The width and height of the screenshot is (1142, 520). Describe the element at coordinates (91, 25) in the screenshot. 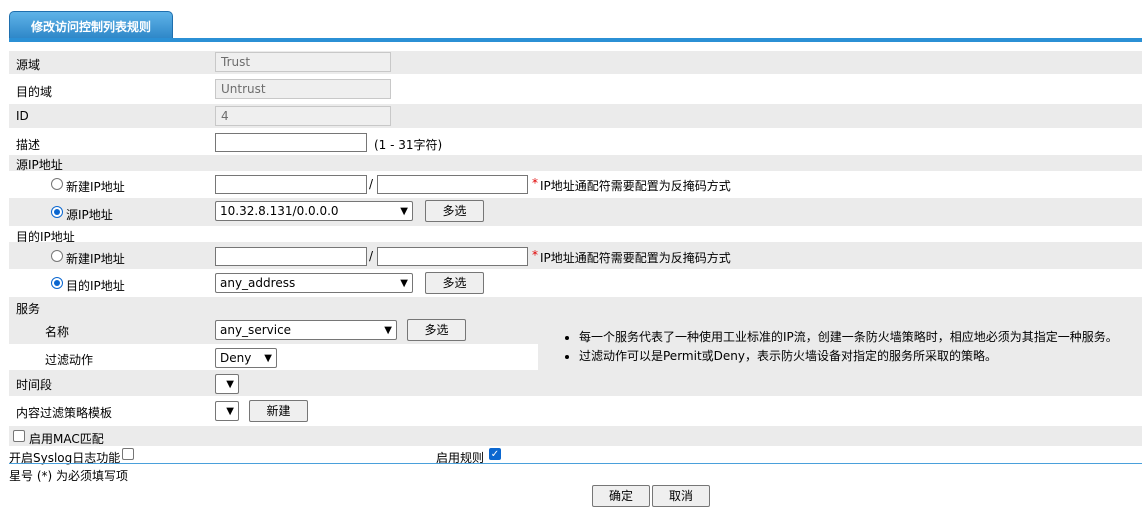

I see `page-tab: 修改访问控制列表规则` at that location.